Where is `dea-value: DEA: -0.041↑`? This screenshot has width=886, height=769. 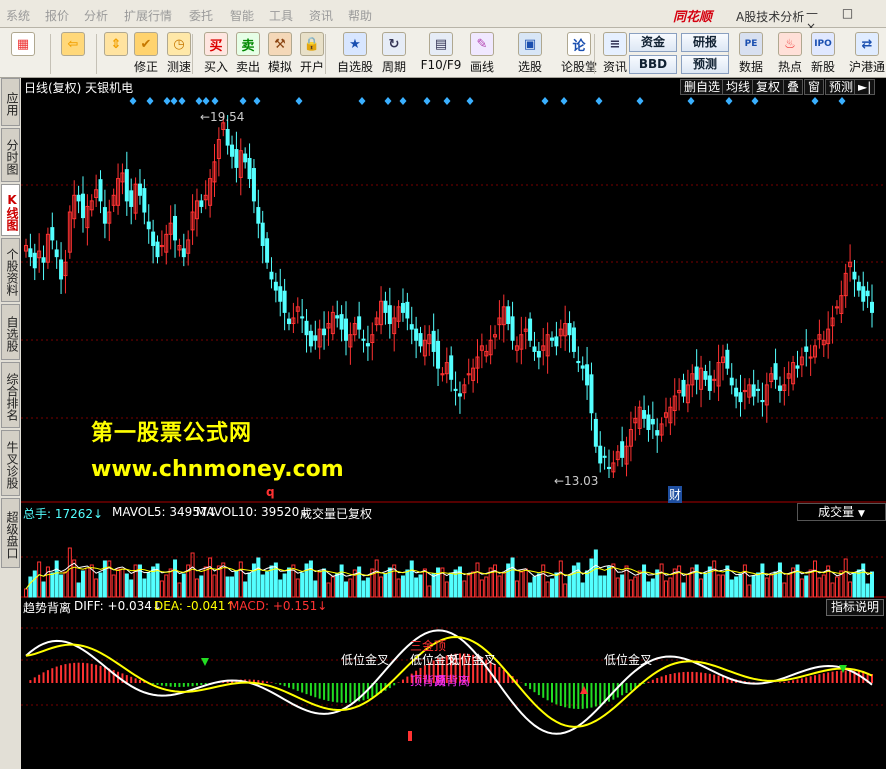 dea-value: DEA: -0.041↑ is located at coordinates (195, 606).